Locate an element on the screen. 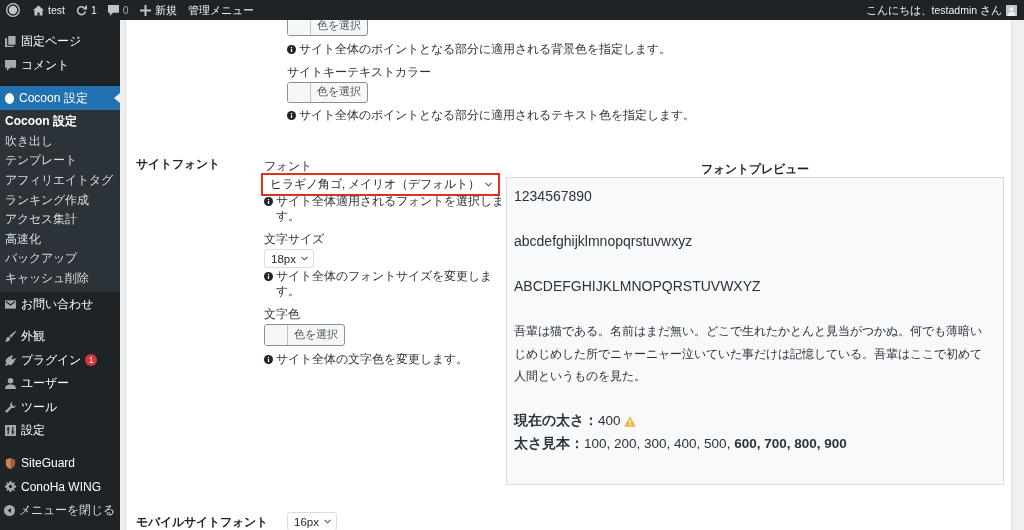  submenu-item: 高速化 is located at coordinates (60, 239).